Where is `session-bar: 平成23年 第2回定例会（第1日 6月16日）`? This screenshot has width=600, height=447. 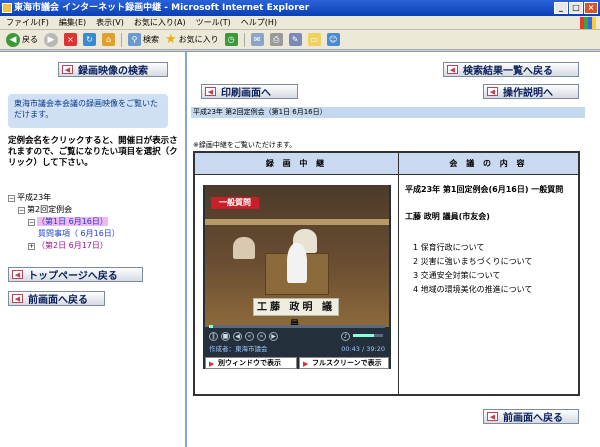
session-bar: 平成23年 第2回定例会（第1日 6月16日） is located at coordinates (388, 112).